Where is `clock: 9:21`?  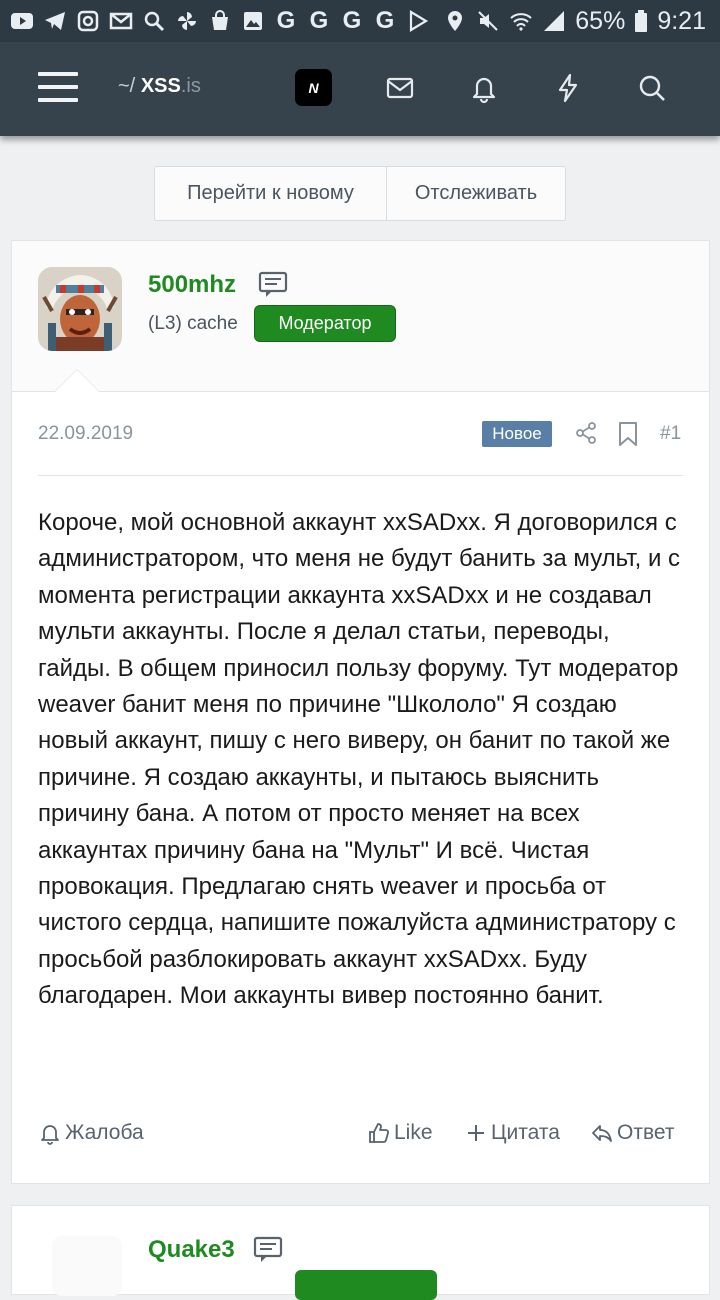
clock: 9:21 is located at coordinates (681, 20).